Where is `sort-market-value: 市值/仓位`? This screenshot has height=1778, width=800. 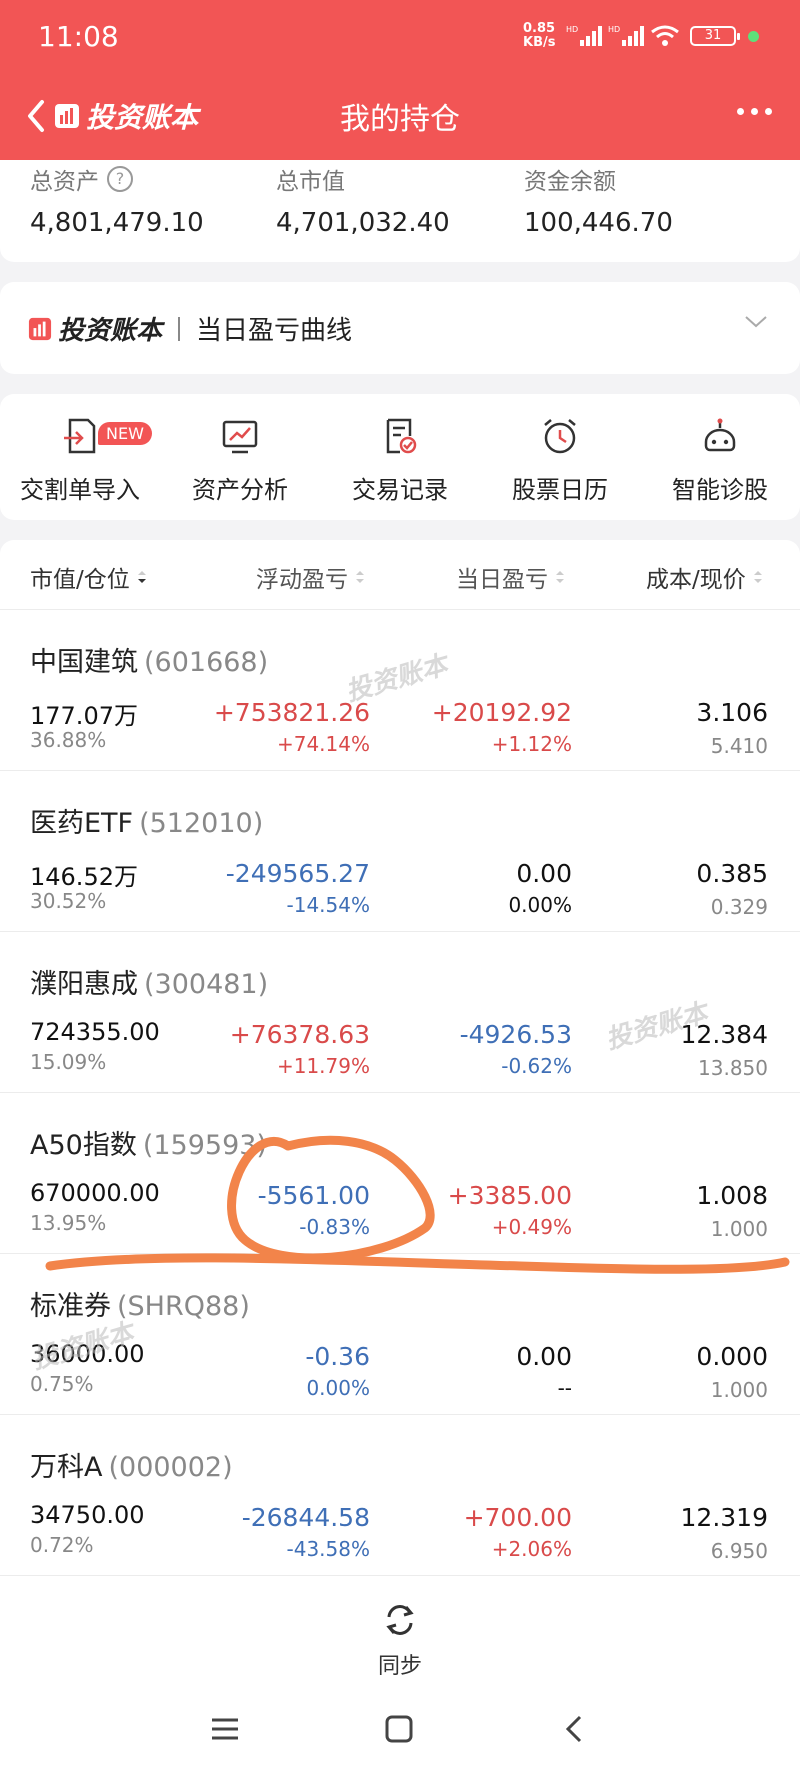
sort-market-value: 市值/仓位 is located at coordinates (89, 577).